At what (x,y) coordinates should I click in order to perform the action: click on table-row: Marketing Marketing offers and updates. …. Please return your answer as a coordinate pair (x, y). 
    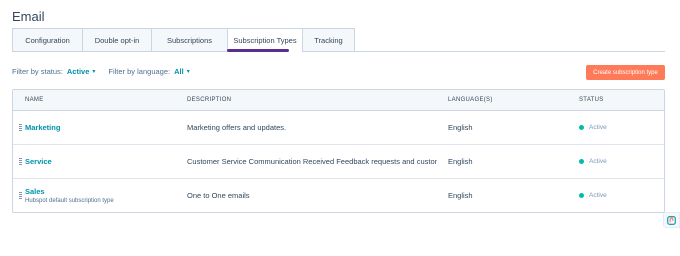
    Looking at the image, I should click on (338, 128).